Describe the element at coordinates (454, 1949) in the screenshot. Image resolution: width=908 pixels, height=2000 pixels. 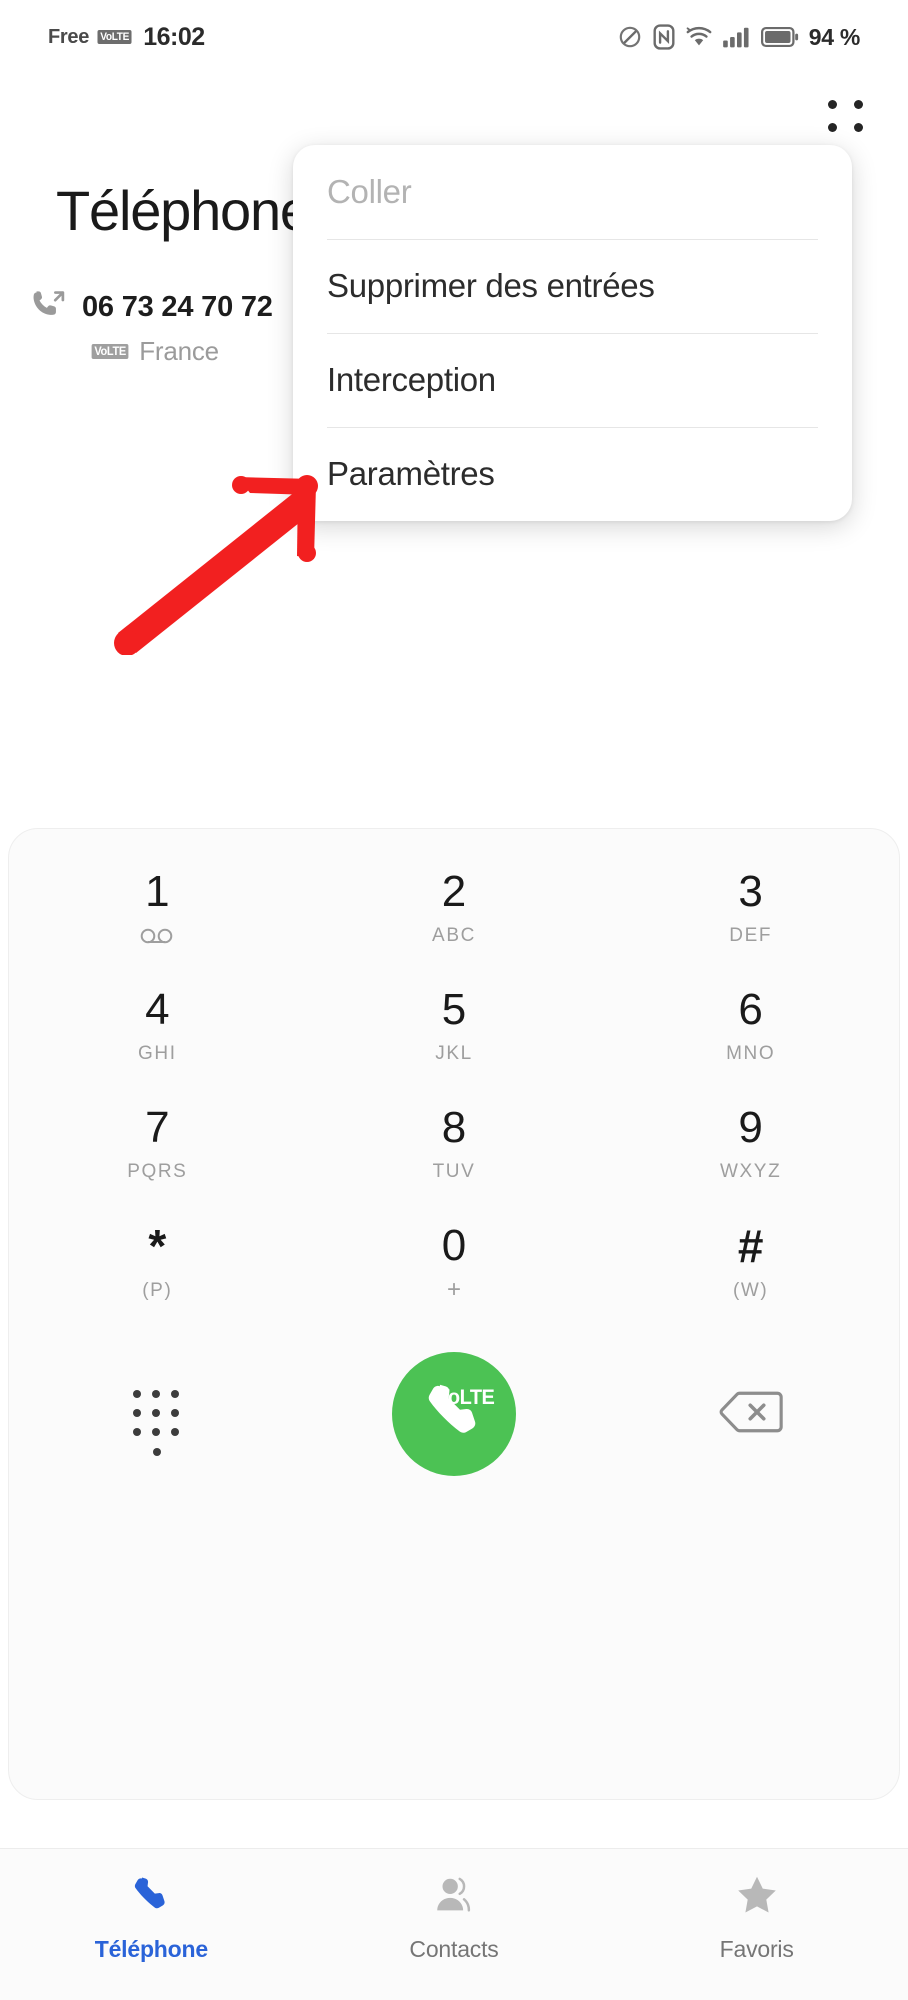
I see `nav-label-contacts: Contacts` at that location.